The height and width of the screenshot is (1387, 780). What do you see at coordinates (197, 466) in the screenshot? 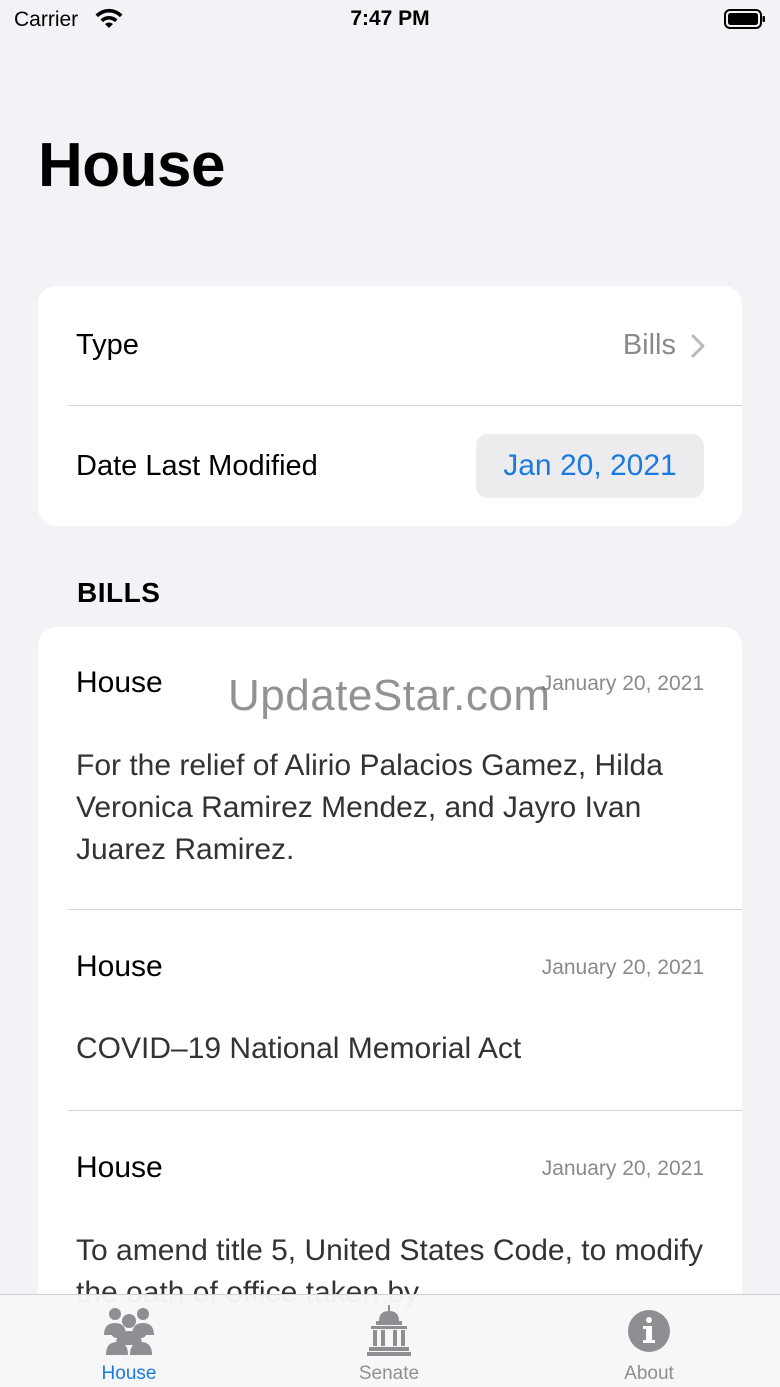
I see `date-label: Date Last Modified` at bounding box center [197, 466].